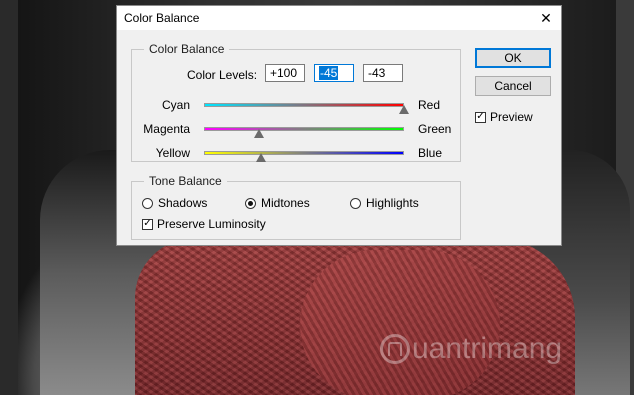 Image resolution: width=634 pixels, height=395 pixels. Describe the element at coordinates (261, 157) in the screenshot. I see `yellow-blue-slider-thumb` at that location.